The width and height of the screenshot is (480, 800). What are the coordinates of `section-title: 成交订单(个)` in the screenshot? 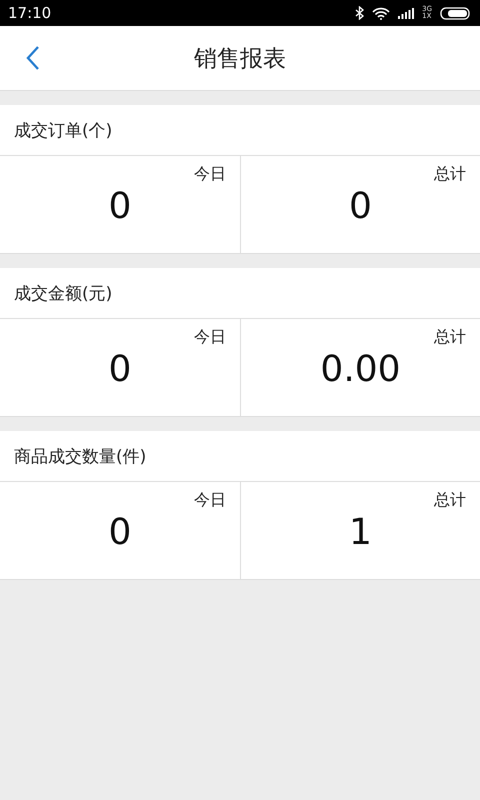 It's located at (240, 130).